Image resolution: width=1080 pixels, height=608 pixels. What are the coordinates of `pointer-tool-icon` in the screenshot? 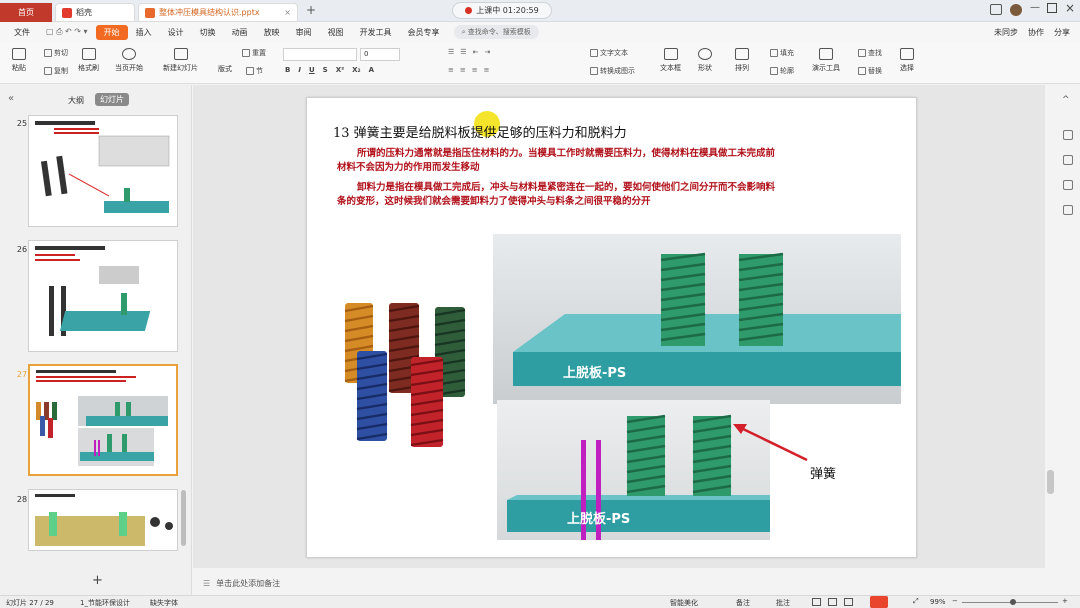 It's located at (1068, 135).